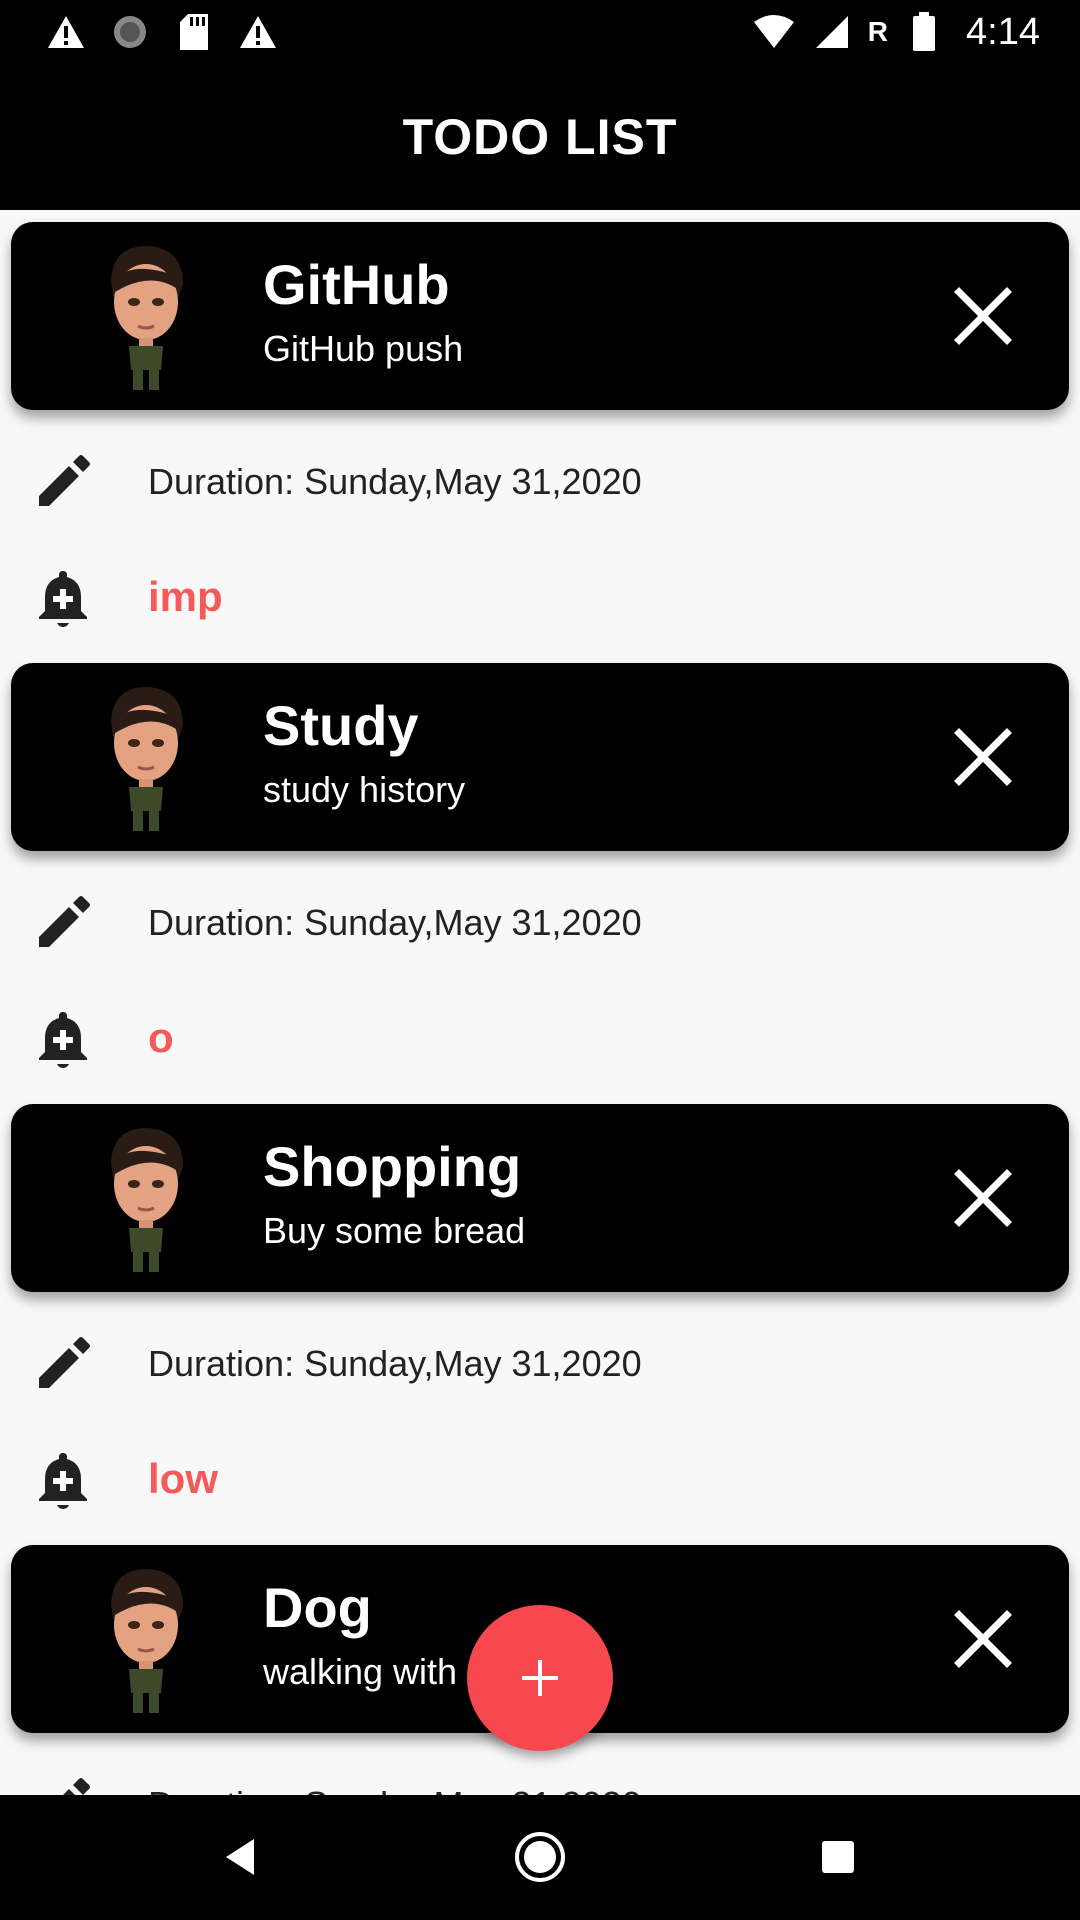 The width and height of the screenshot is (1080, 1920). What do you see at coordinates (364, 789) in the screenshot?
I see `todo-subtitle: study history` at bounding box center [364, 789].